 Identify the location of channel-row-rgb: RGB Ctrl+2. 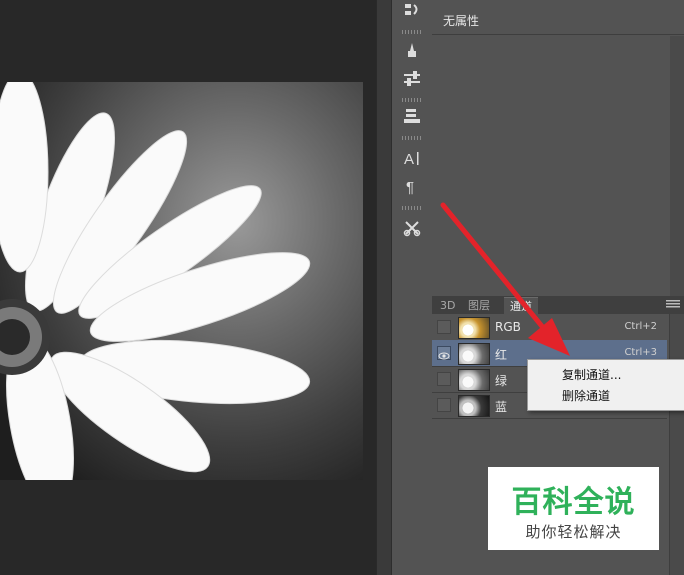
(549, 327).